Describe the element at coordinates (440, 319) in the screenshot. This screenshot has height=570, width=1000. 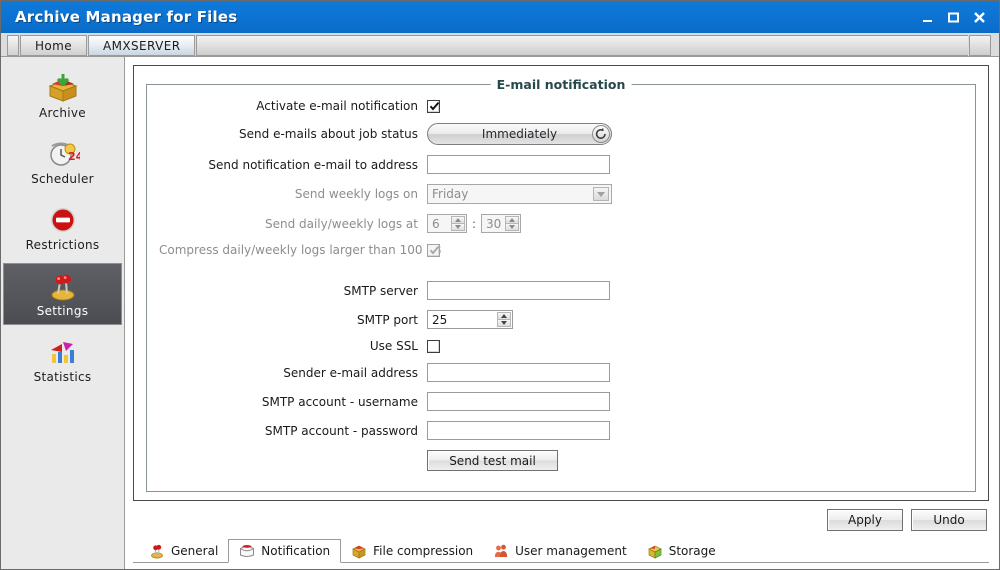
I see `smtp-port-value: 25` at that location.